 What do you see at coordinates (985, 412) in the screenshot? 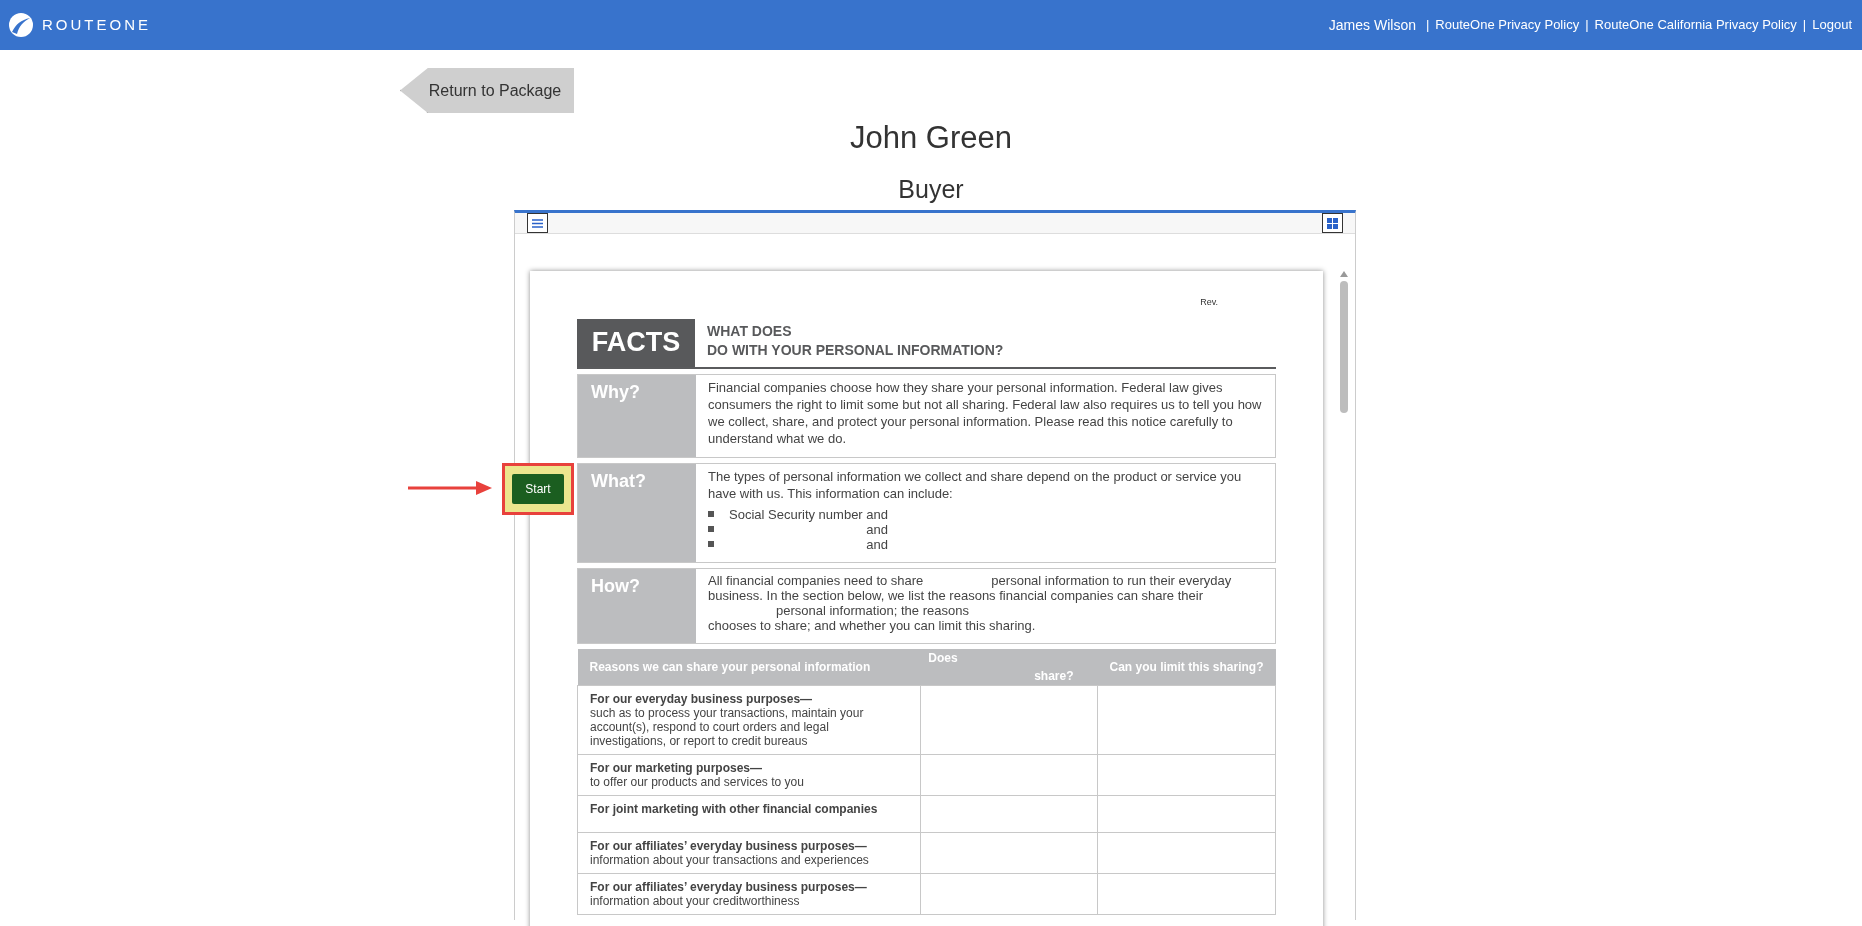
I see `section-text: Financial companies choose how they share your personal information. Federal law gives consumers the right to limit some but not all sharing. Federal law also requires us to tell you how we collect, share, and protect your personal information. Please read this notice carefully to understand what we do.` at bounding box center [985, 412].